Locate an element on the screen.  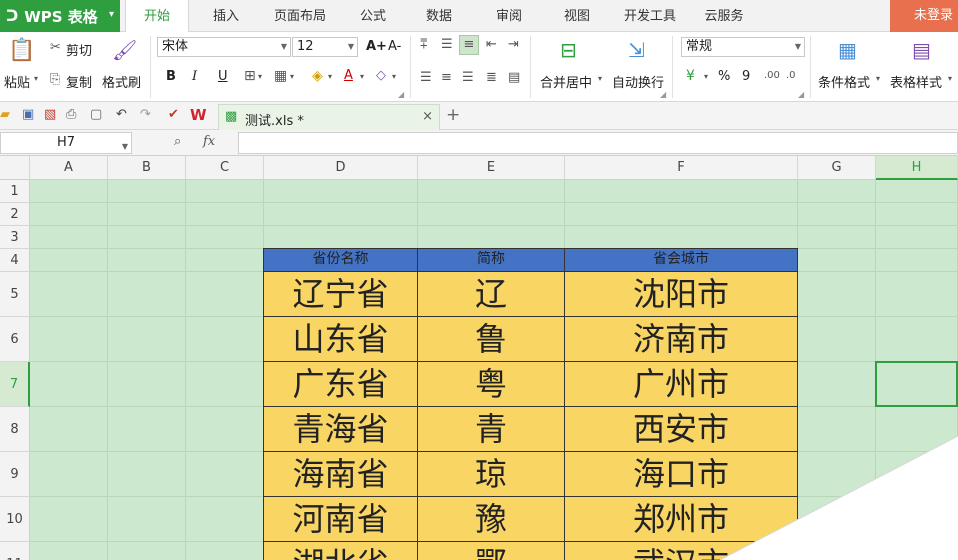
table-style-button: 表格样式 is located at coordinates (916, 81).